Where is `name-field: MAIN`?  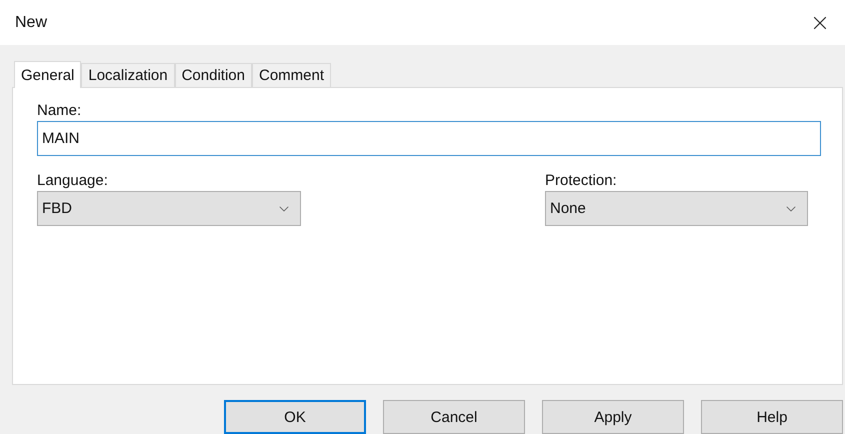 name-field: MAIN is located at coordinates (429, 138).